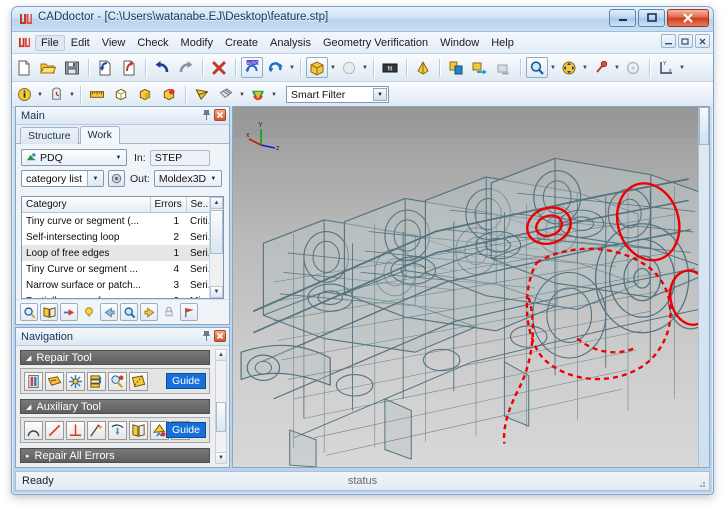 The image size is (728, 513). I want to click on axes-dropdown-arrow: ▼, so click(682, 68).